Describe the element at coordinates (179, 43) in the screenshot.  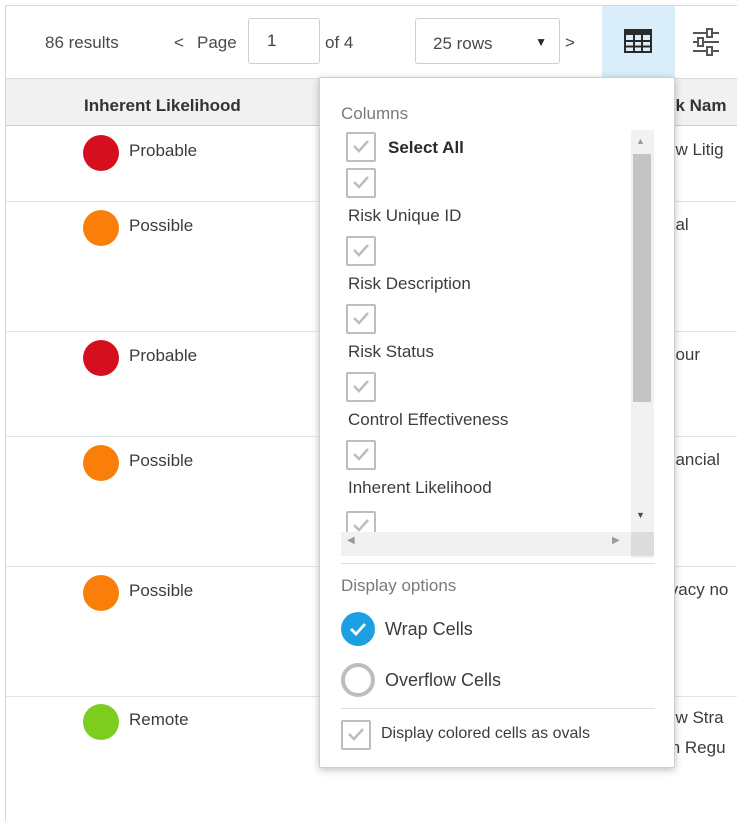
I see `previous-page-button: <` at that location.